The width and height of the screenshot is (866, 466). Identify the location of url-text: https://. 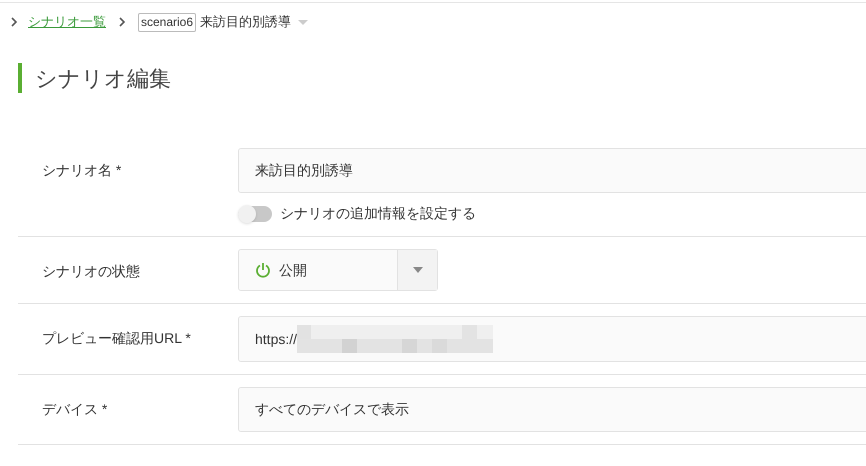
(276, 339).